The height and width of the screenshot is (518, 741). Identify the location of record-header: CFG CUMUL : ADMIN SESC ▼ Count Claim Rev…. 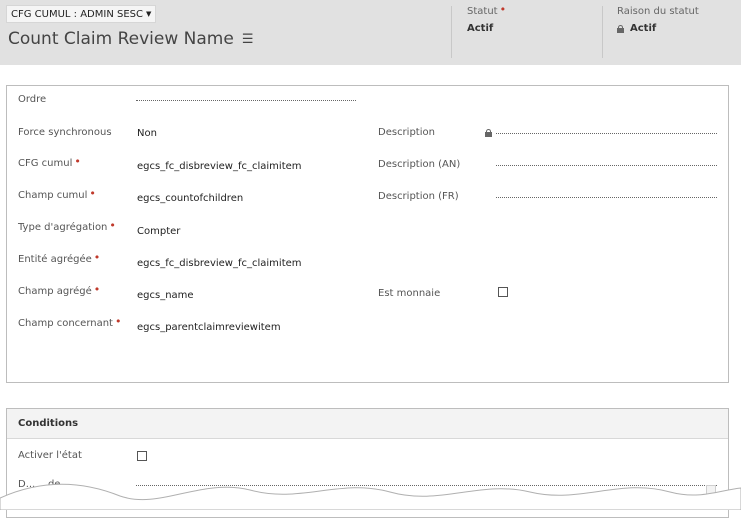
(370, 32).